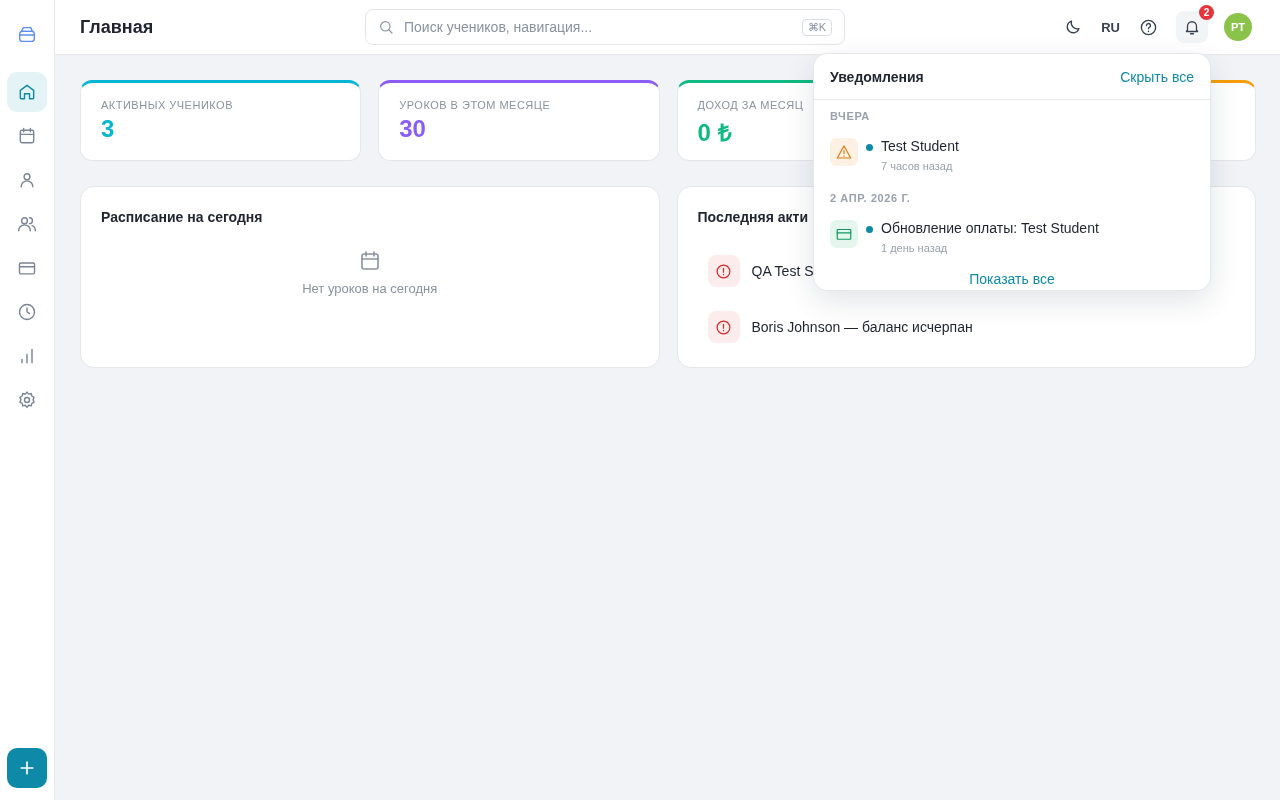 This screenshot has height=800, width=1280. What do you see at coordinates (1238, 27) in the screenshot?
I see `avatar: PT` at bounding box center [1238, 27].